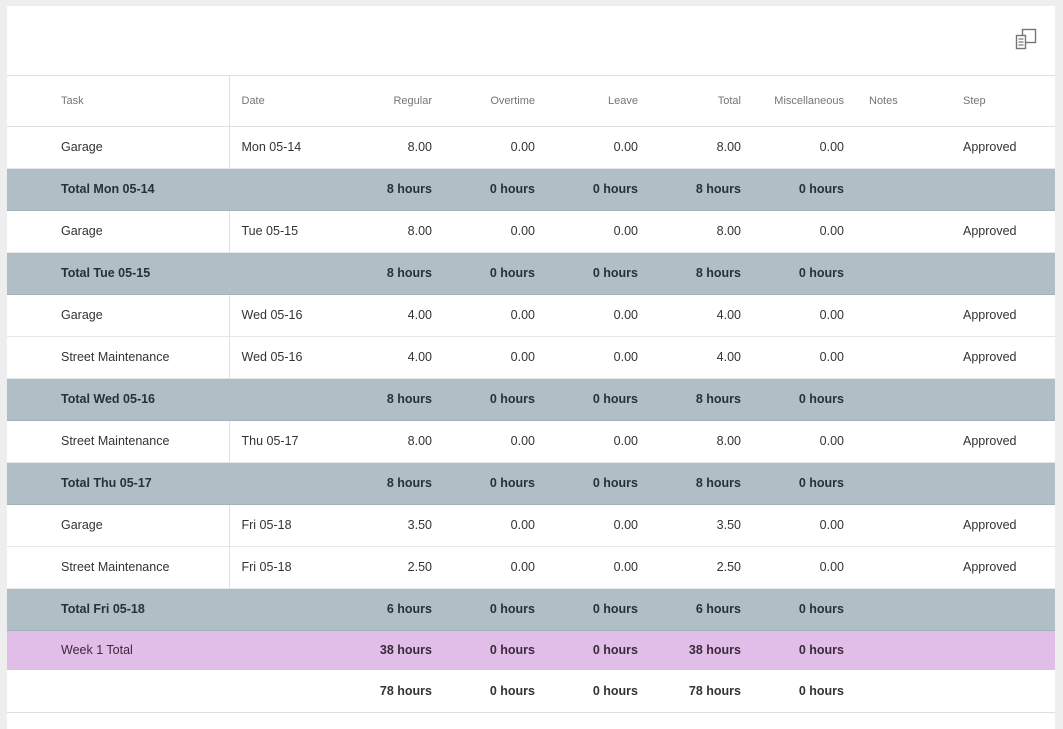 The height and width of the screenshot is (729, 1063). I want to click on total-cell: 8.00, so click(689, 231).